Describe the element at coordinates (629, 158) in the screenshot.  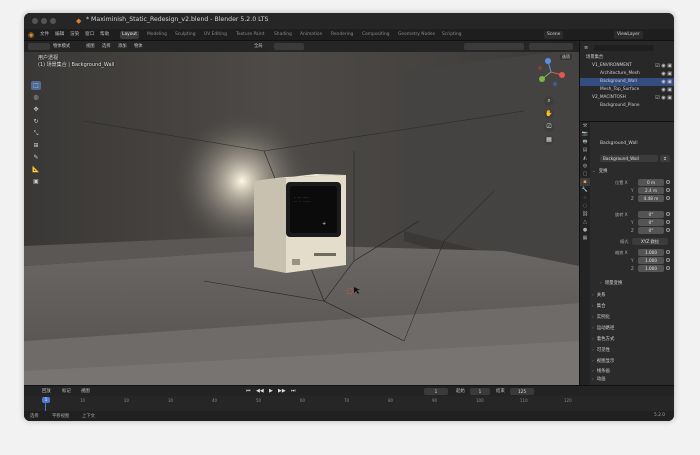
I see `object-name-input: Background_Wall` at that location.